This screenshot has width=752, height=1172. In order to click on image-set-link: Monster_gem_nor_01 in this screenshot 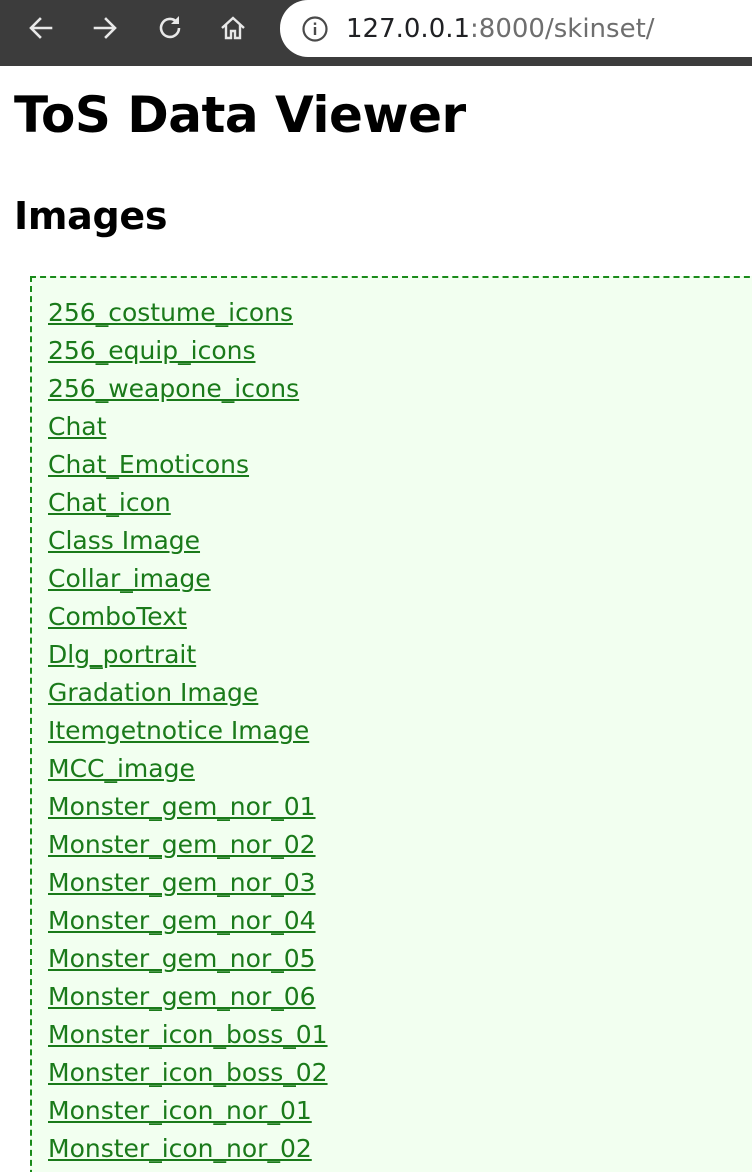, I will do `click(182, 806)`.